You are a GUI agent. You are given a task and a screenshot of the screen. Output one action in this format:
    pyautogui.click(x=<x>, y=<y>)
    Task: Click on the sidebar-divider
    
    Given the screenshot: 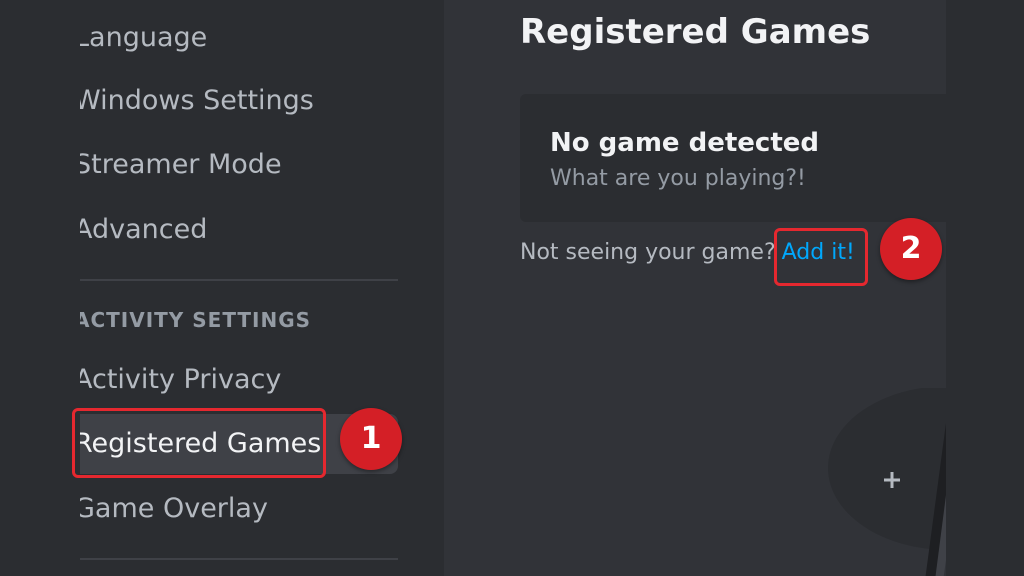 What is the action you would take?
    pyautogui.click(x=239, y=280)
    